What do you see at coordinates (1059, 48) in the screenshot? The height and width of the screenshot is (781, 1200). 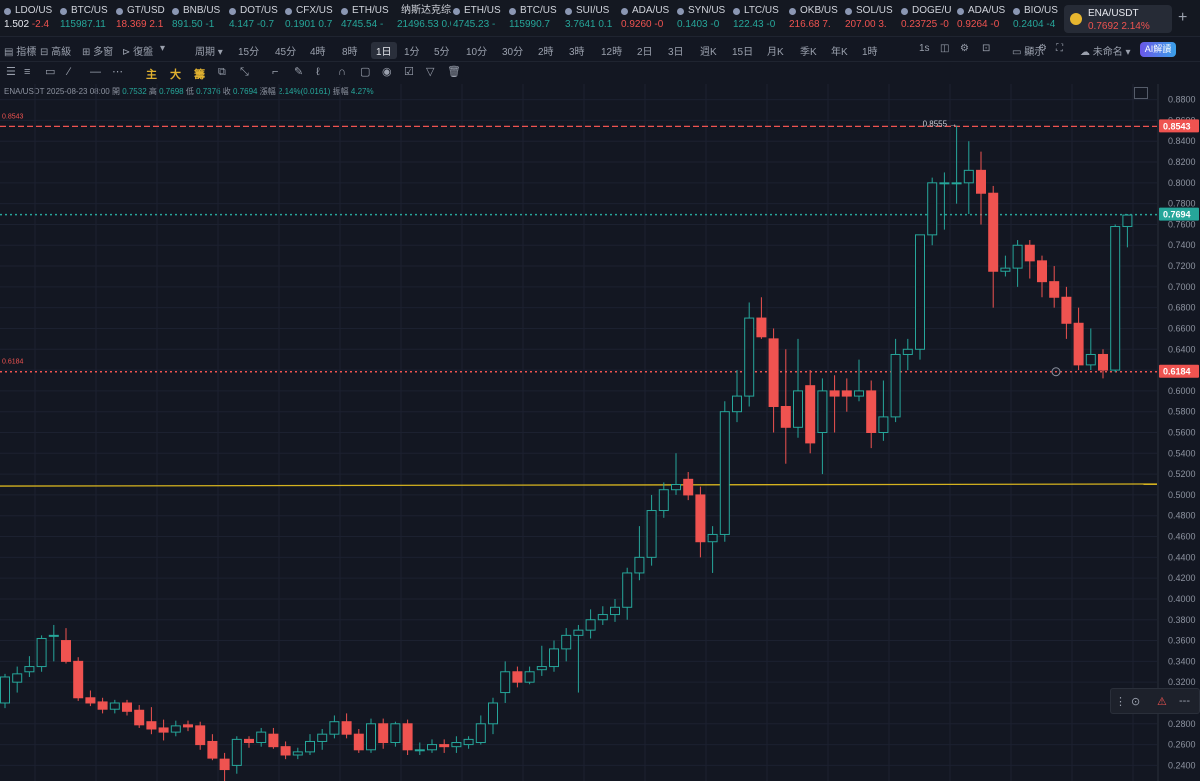 I see `fullscreen-icon: ⛶` at bounding box center [1059, 48].